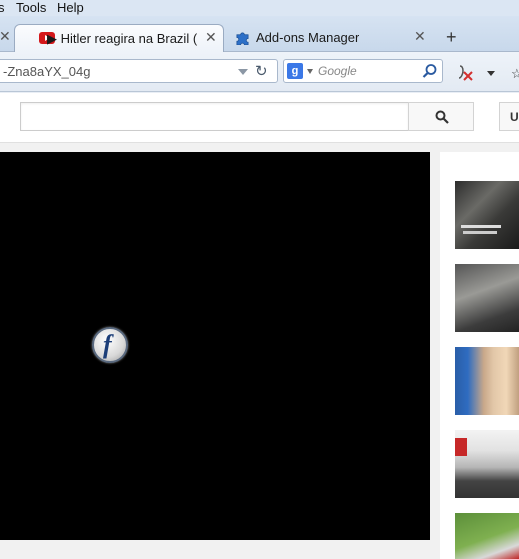 This screenshot has height=559, width=519. I want to click on upload-button: U, so click(509, 116).